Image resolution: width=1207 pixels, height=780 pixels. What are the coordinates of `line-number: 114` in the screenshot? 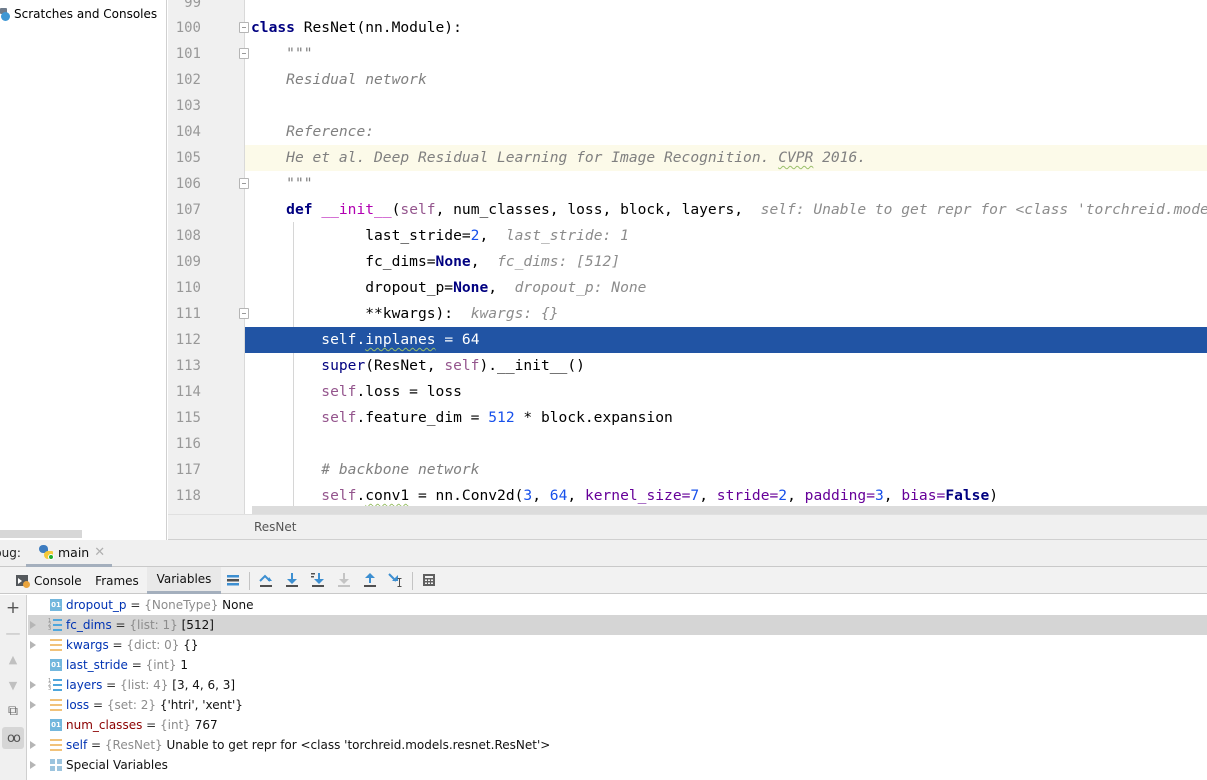 It's located at (188, 392).